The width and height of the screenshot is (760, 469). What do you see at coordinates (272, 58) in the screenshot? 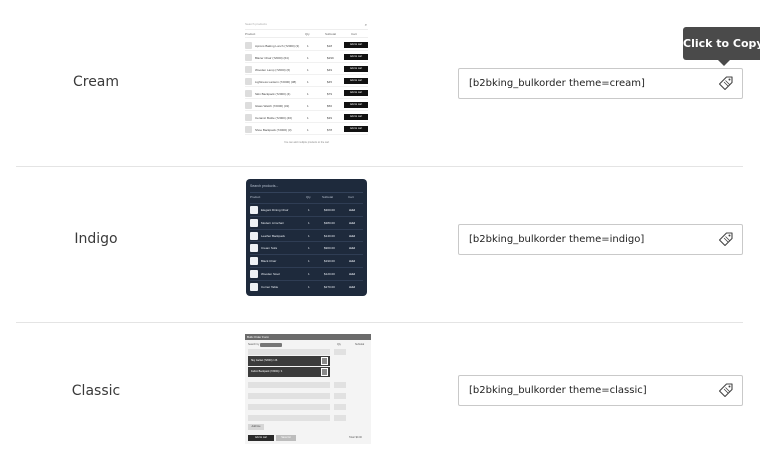
I see `preview-product-name: Blazer Chair (72000) (64)` at bounding box center [272, 58].